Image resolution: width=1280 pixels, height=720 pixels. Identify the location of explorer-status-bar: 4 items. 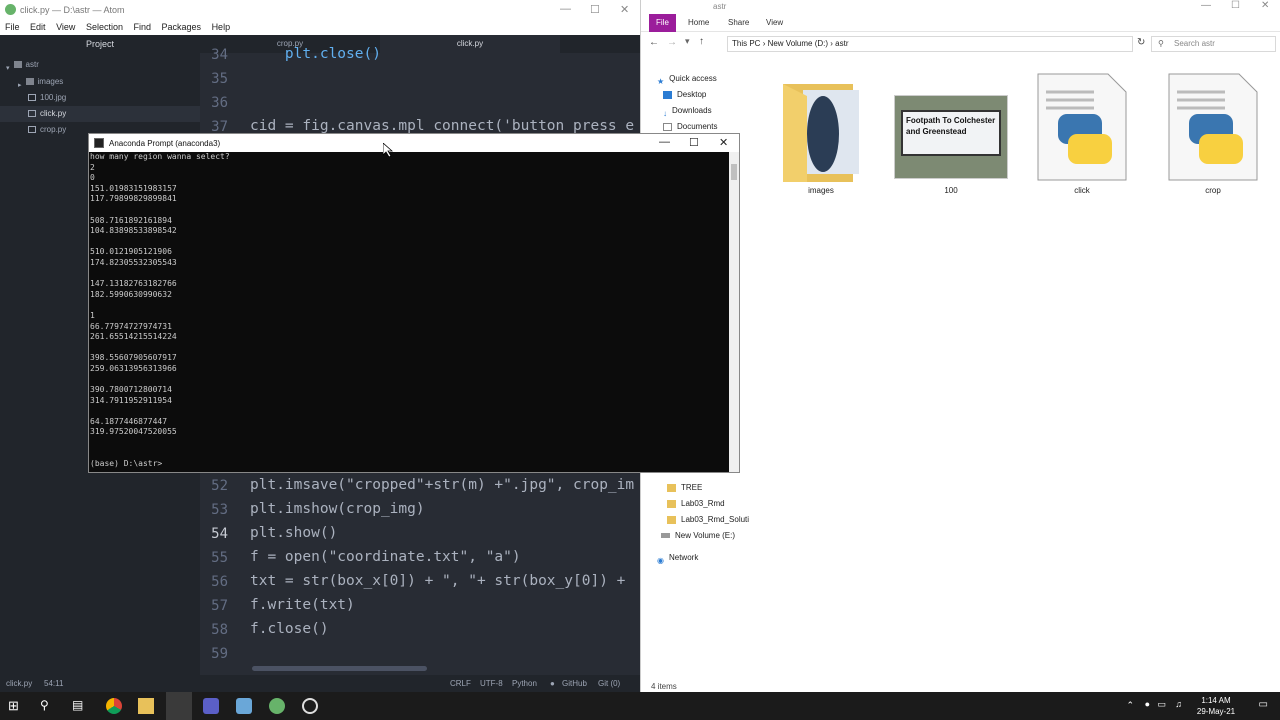
(960, 686).